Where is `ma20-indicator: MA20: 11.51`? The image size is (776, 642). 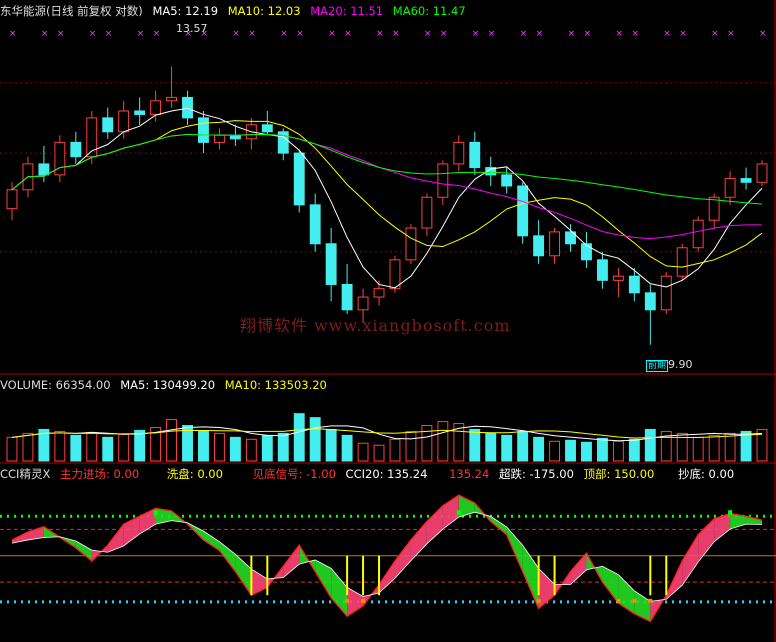
ma20-indicator: MA20: 11.51 is located at coordinates (347, 11).